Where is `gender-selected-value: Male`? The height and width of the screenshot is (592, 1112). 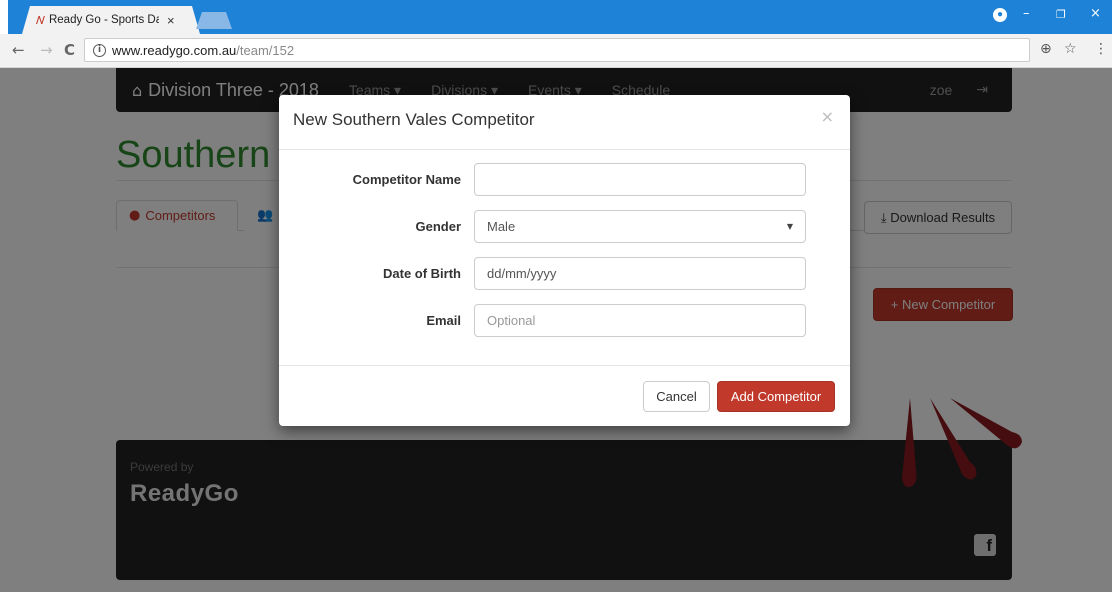
gender-selected-value: Male is located at coordinates (501, 226).